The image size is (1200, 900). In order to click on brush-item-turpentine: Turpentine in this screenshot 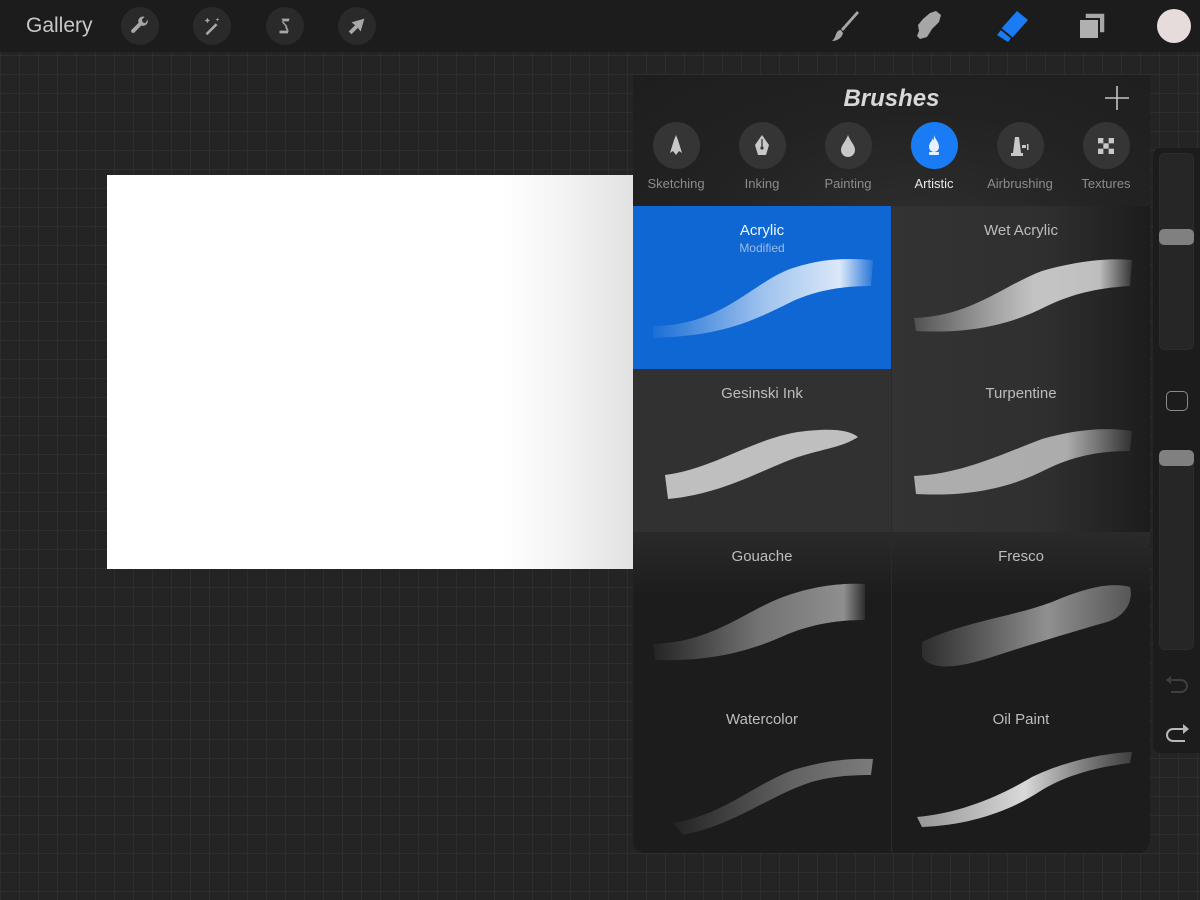, I will do `click(1021, 450)`.